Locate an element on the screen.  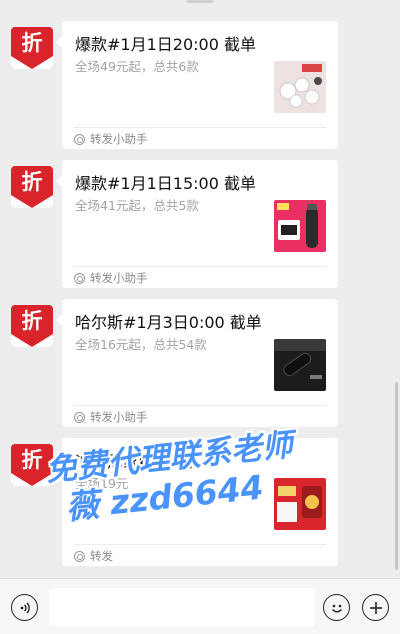
thermos-product-photo is located at coordinates (300, 226).